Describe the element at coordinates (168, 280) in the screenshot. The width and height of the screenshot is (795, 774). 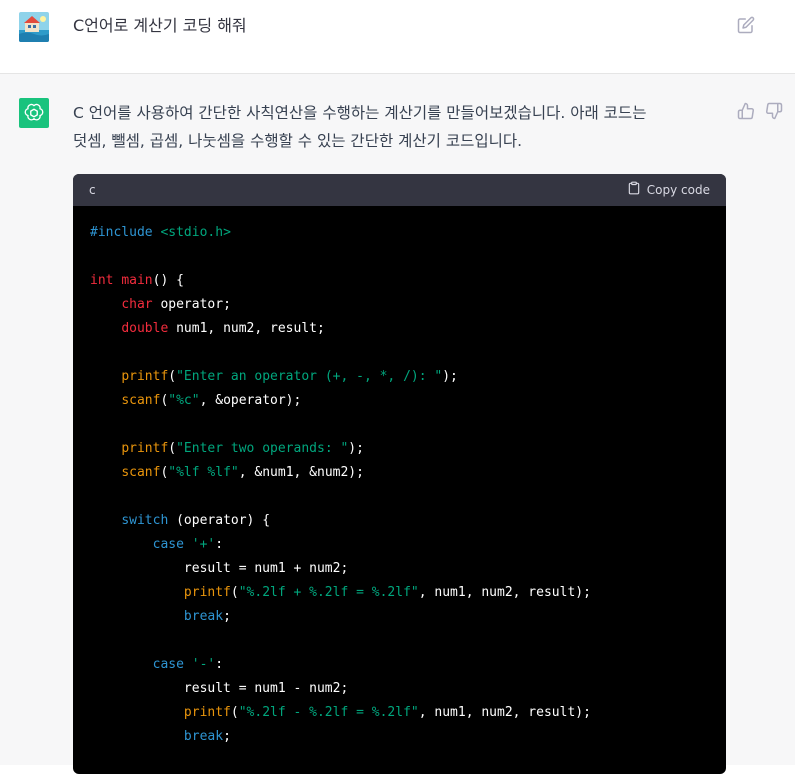
I see `code-token: () {` at that location.